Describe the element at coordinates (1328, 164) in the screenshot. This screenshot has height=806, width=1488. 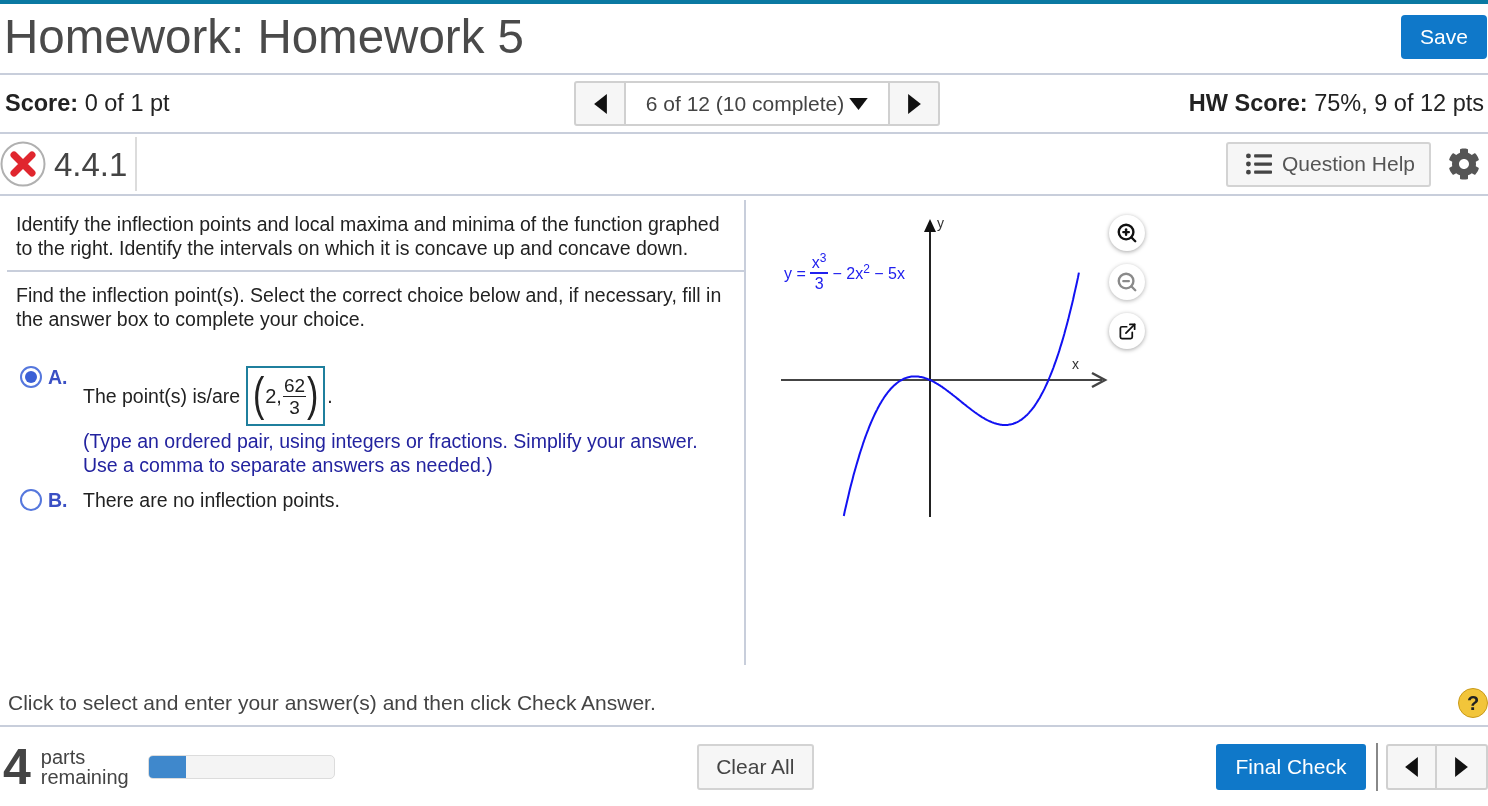
I see `question-help-button: Question Help` at that location.